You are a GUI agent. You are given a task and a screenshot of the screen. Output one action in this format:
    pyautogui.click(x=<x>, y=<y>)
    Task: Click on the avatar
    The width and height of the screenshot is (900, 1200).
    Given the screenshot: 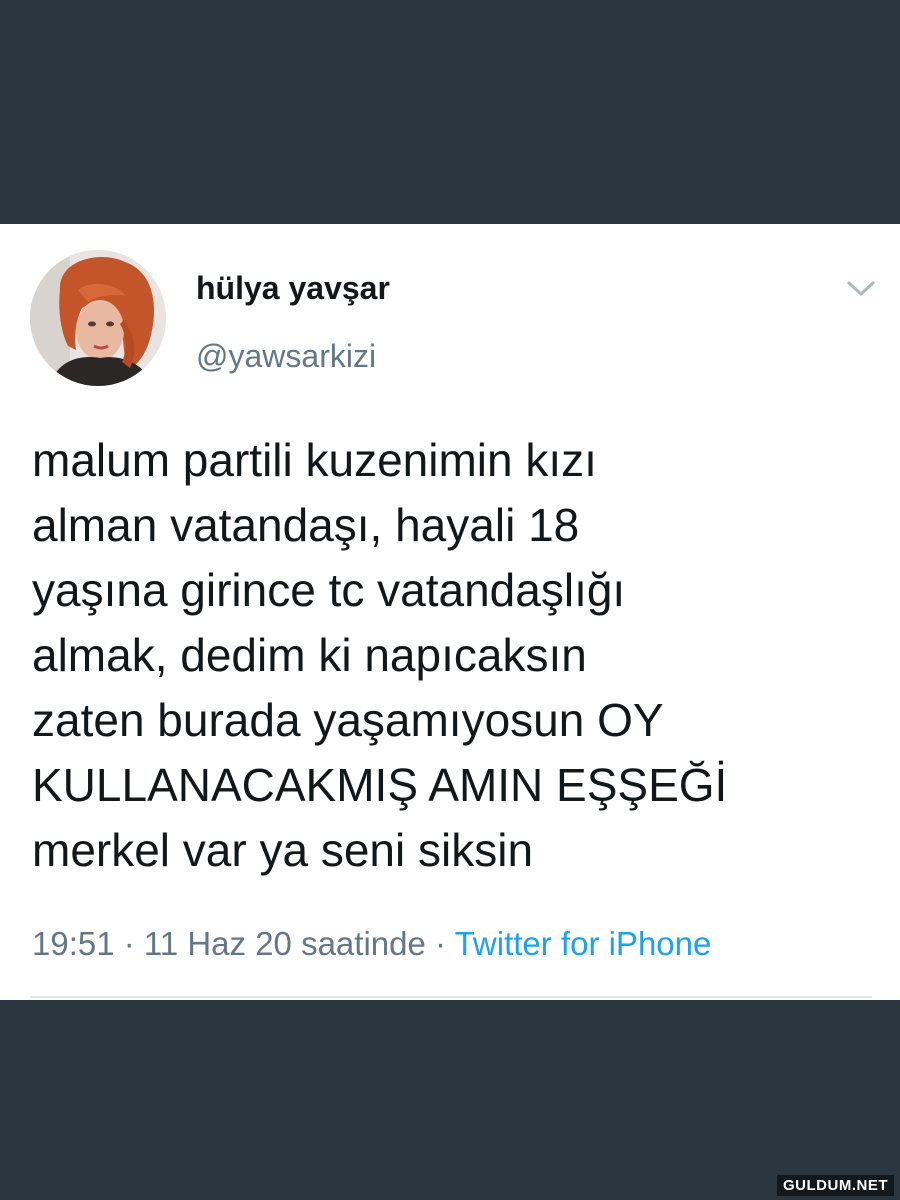 What is the action you would take?
    pyautogui.click(x=98, y=318)
    